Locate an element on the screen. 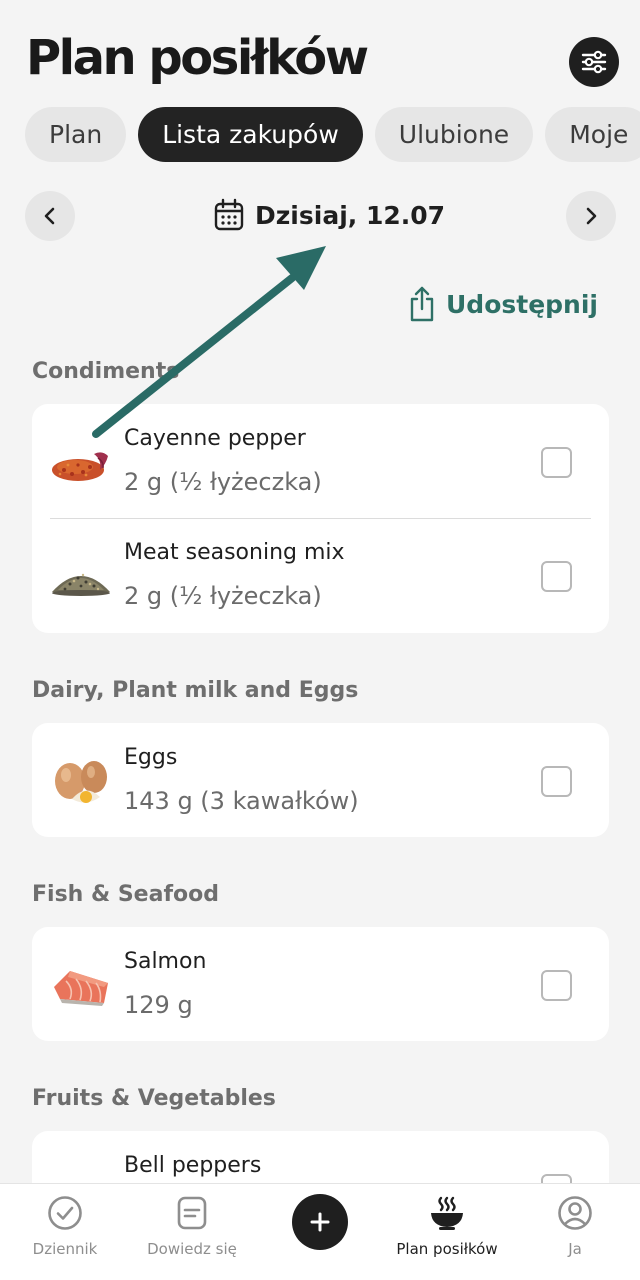  steaming-bowl-icon is located at coordinates (447, 1213).